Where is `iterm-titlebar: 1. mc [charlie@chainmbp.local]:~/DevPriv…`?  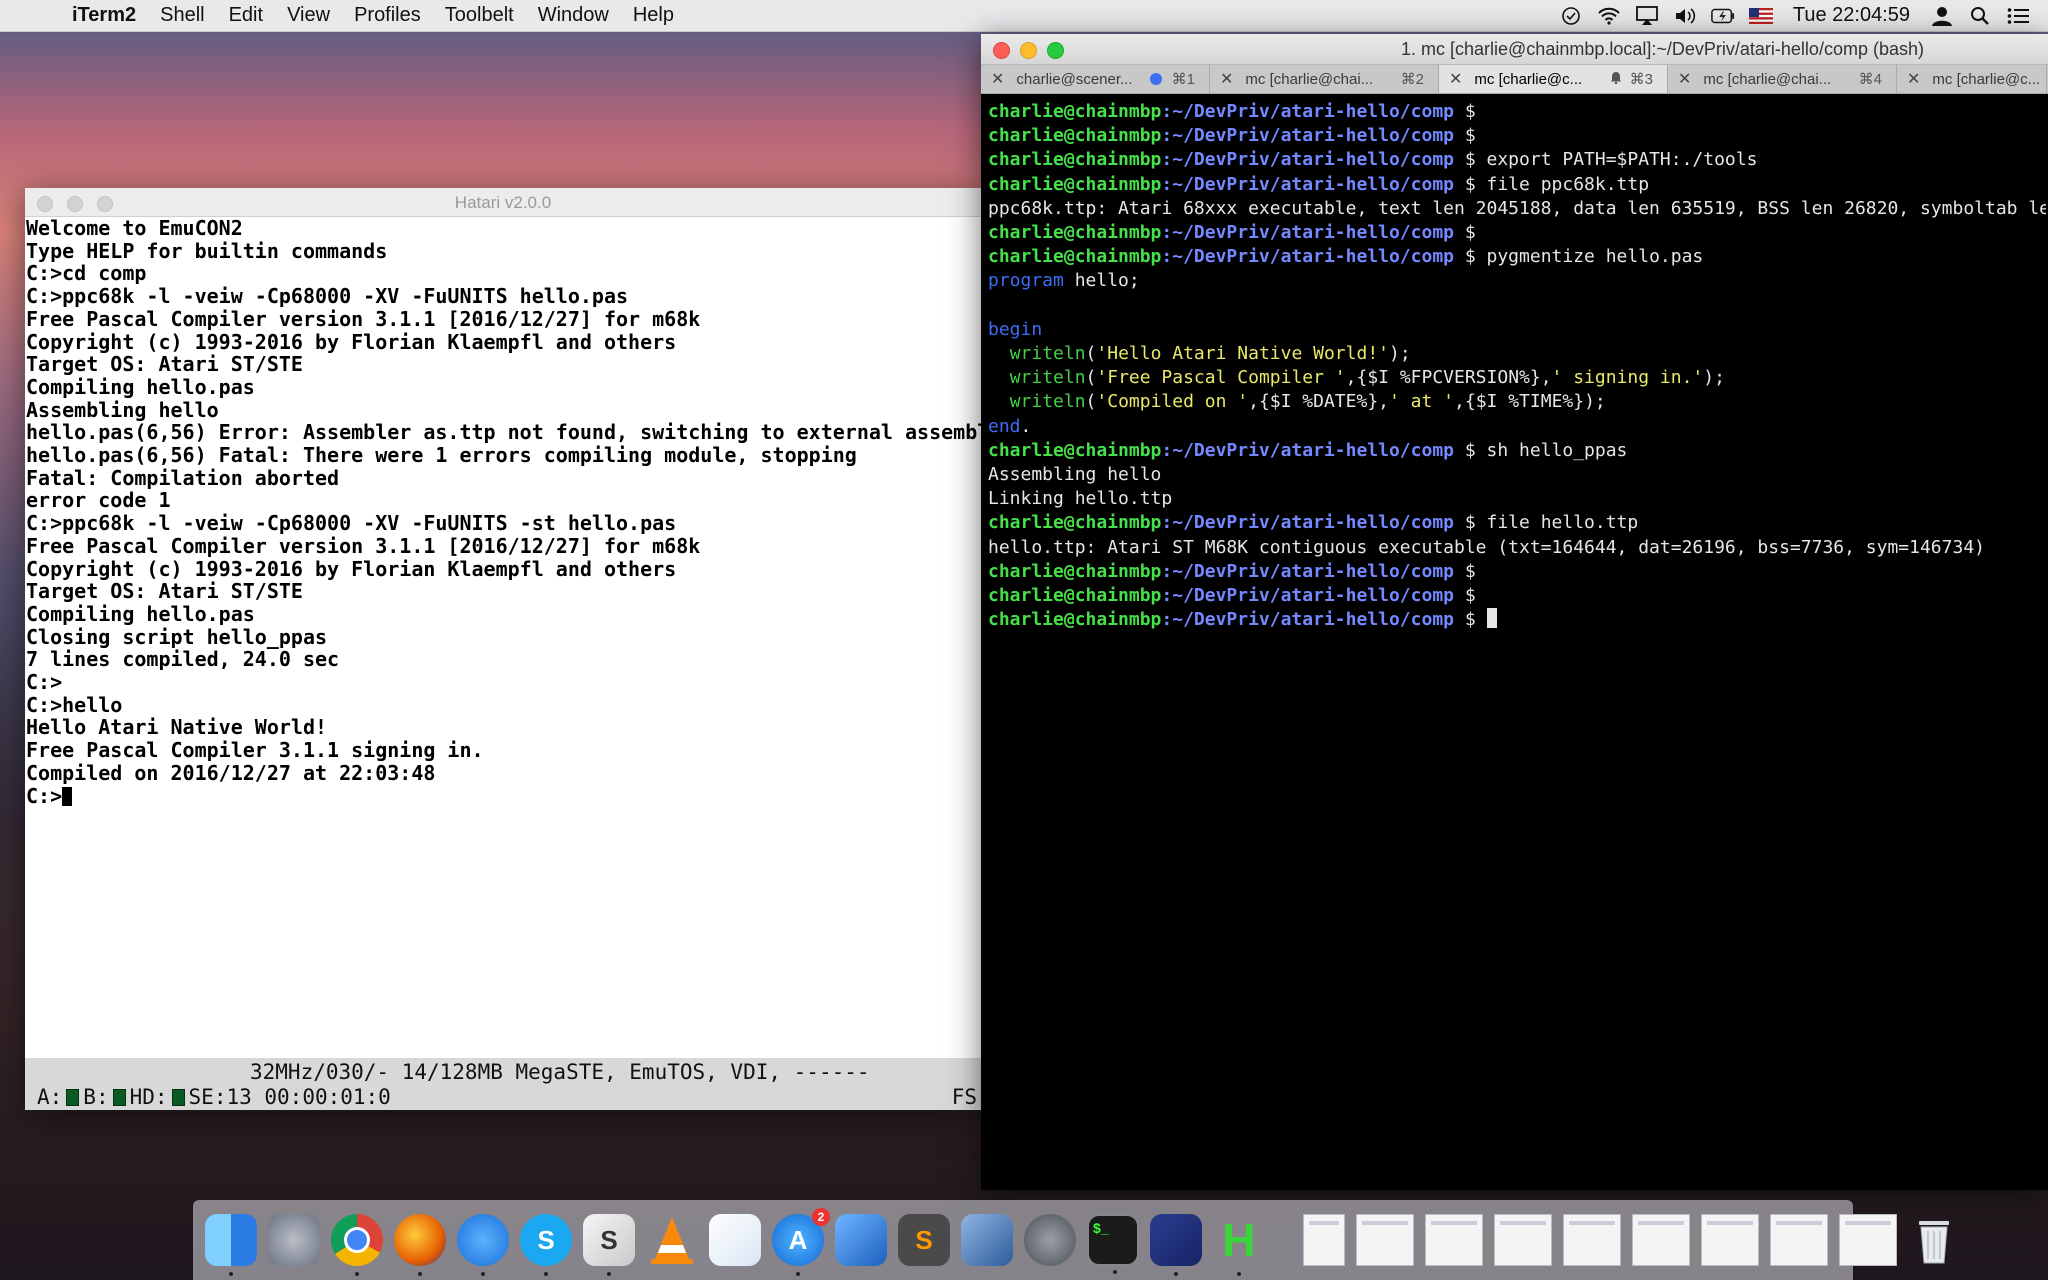 iterm-titlebar: 1. mc [charlie@chainmbp.local]:~/DevPriv… is located at coordinates (1514, 49).